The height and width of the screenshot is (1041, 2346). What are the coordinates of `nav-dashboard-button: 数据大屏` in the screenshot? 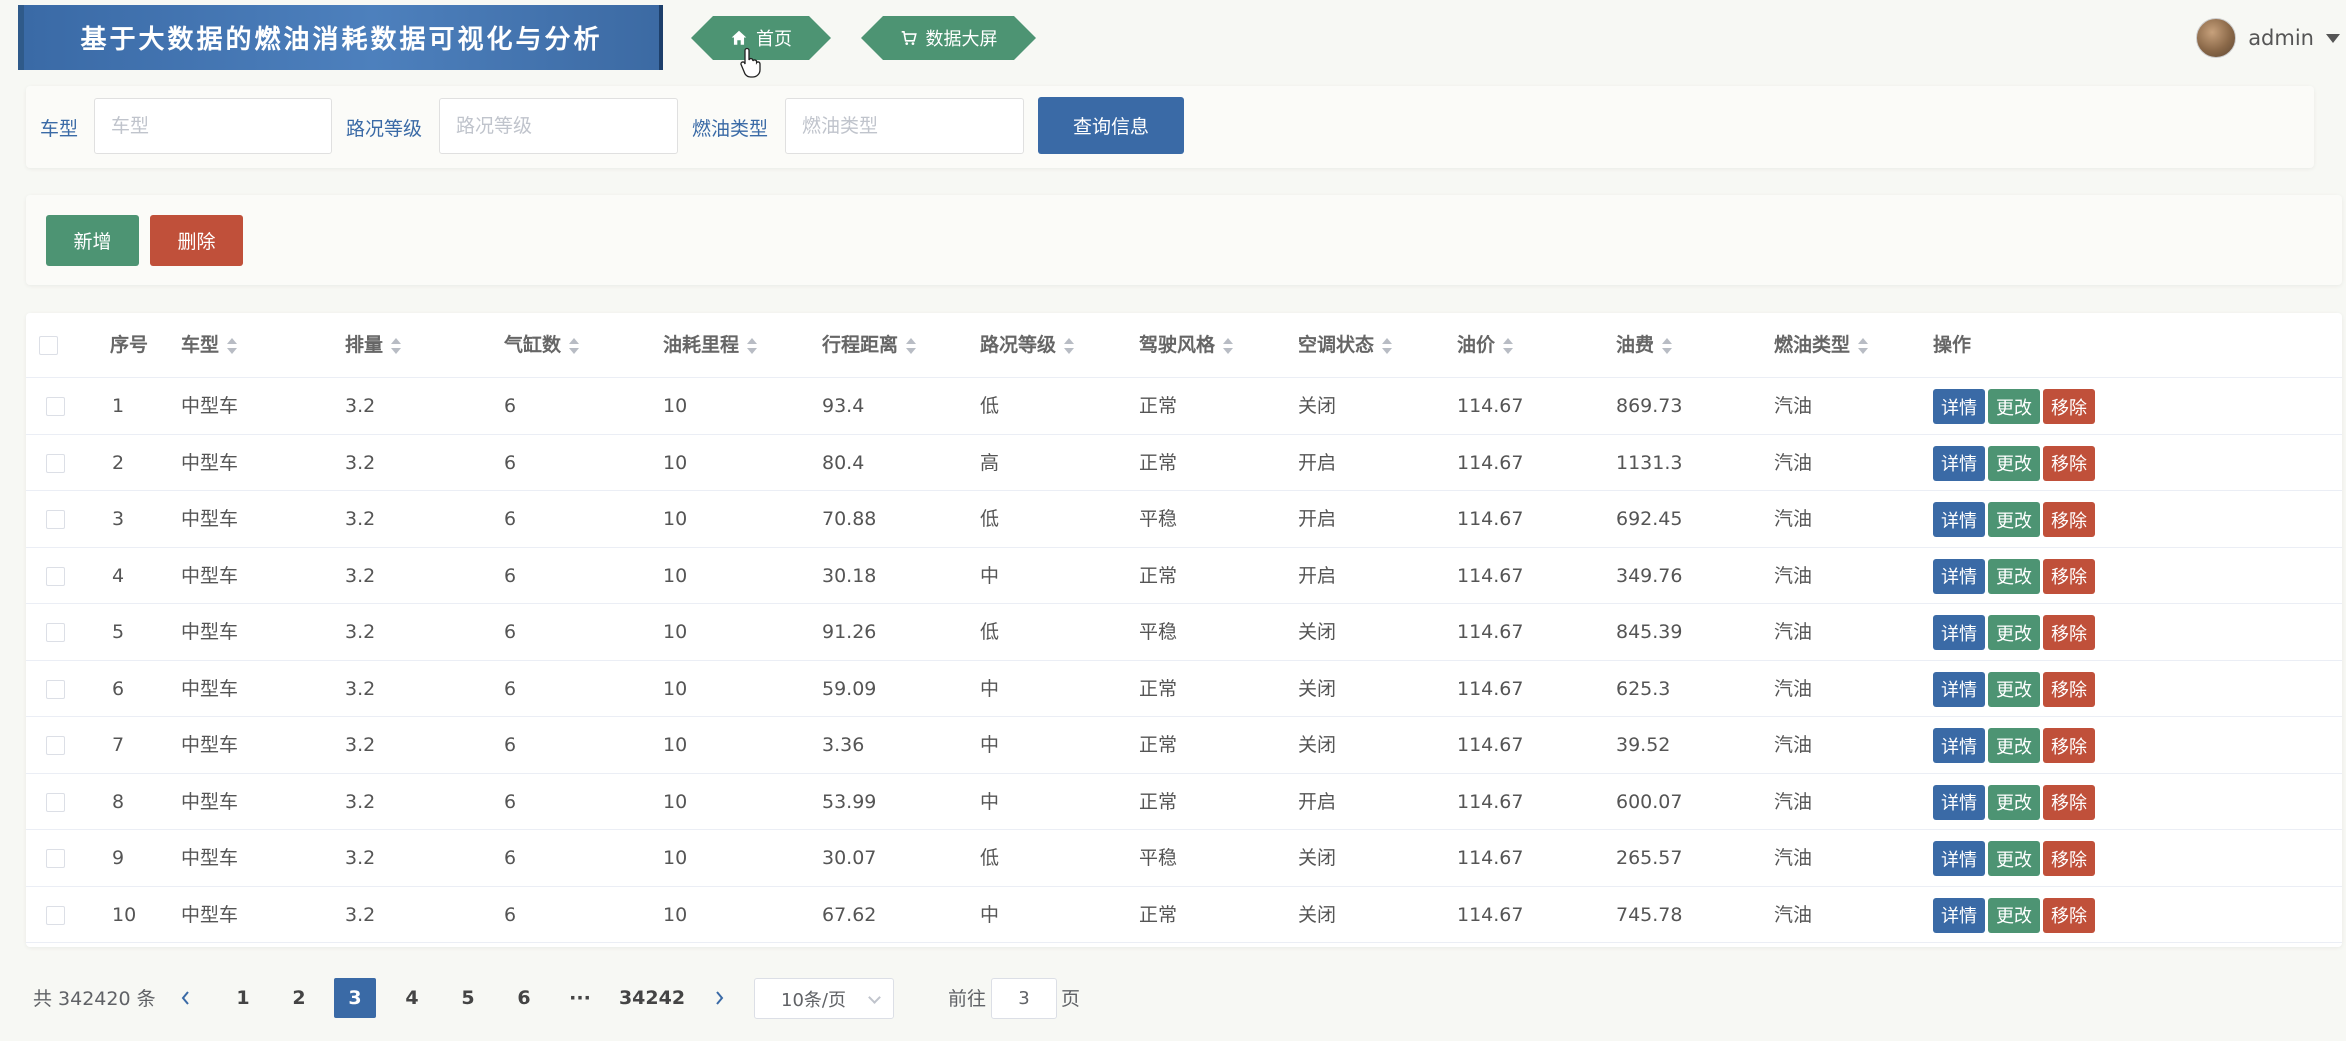 It's located at (948, 38).